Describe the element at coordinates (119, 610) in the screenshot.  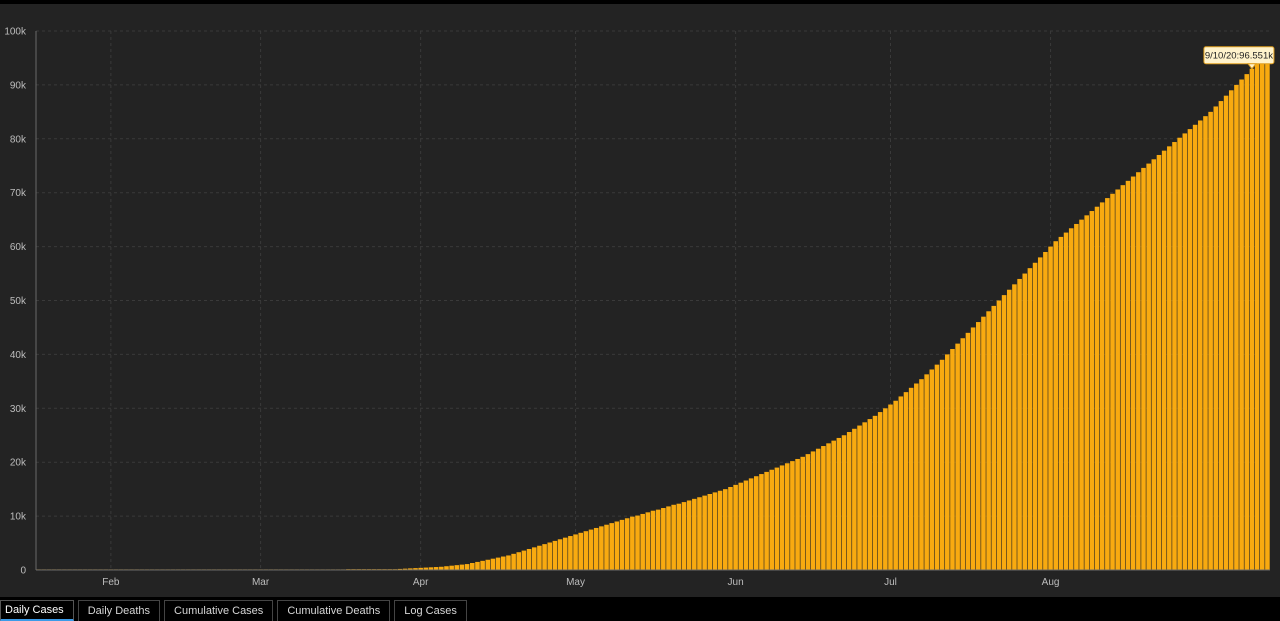
I see `tab-daily-deaths: Daily Deaths` at that location.